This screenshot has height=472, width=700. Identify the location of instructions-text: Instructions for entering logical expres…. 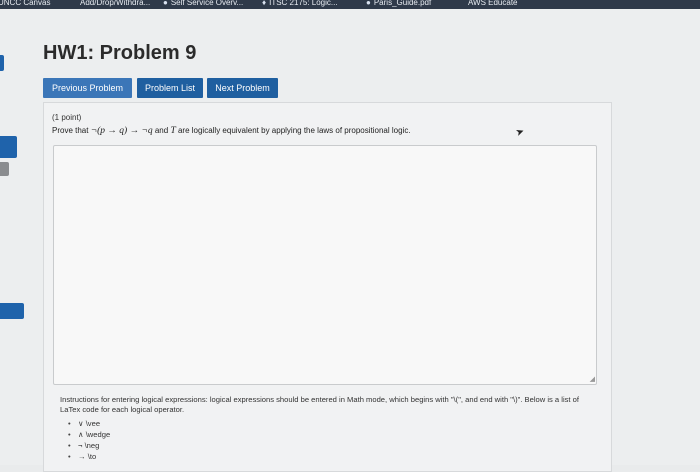
(319, 404).